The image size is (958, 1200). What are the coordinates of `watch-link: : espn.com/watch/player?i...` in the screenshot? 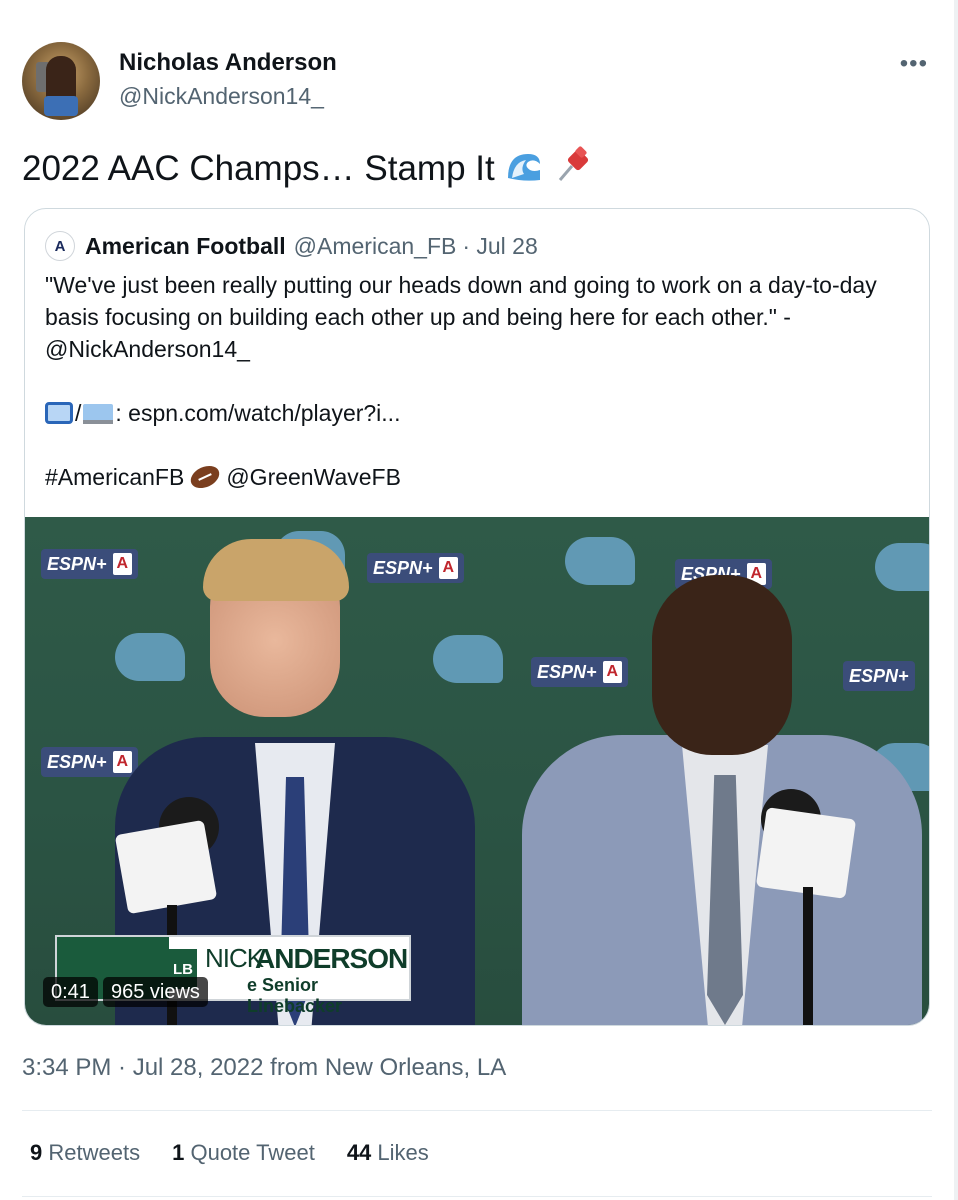 It's located at (257, 413).